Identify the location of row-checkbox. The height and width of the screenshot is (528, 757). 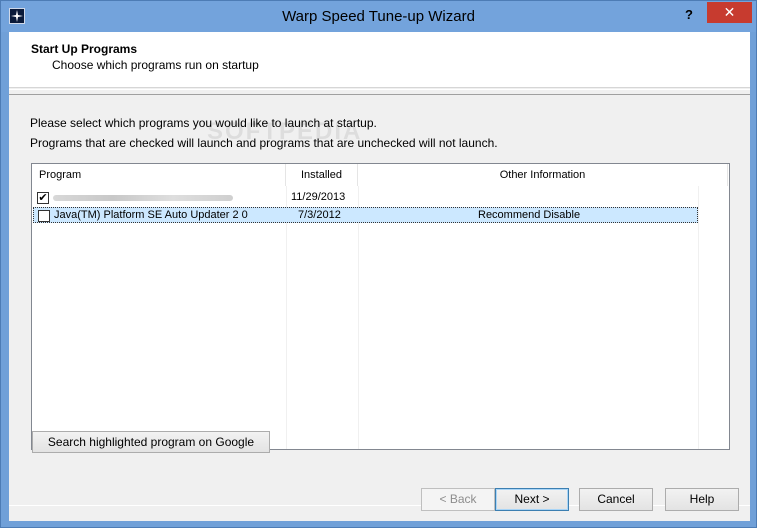
(44, 216).